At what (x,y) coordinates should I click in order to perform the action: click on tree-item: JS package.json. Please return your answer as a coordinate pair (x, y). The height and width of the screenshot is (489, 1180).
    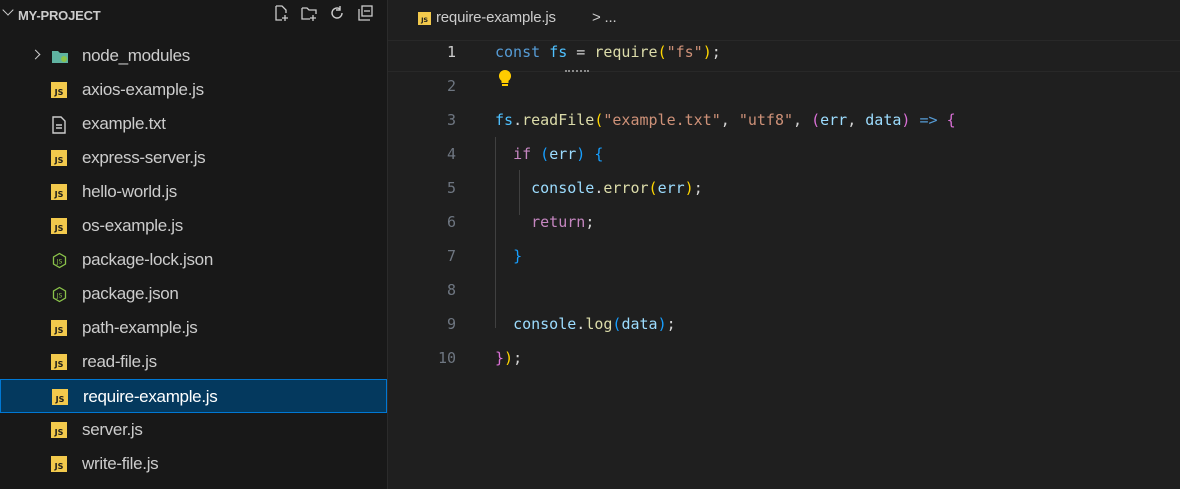
    Looking at the image, I should click on (193, 294).